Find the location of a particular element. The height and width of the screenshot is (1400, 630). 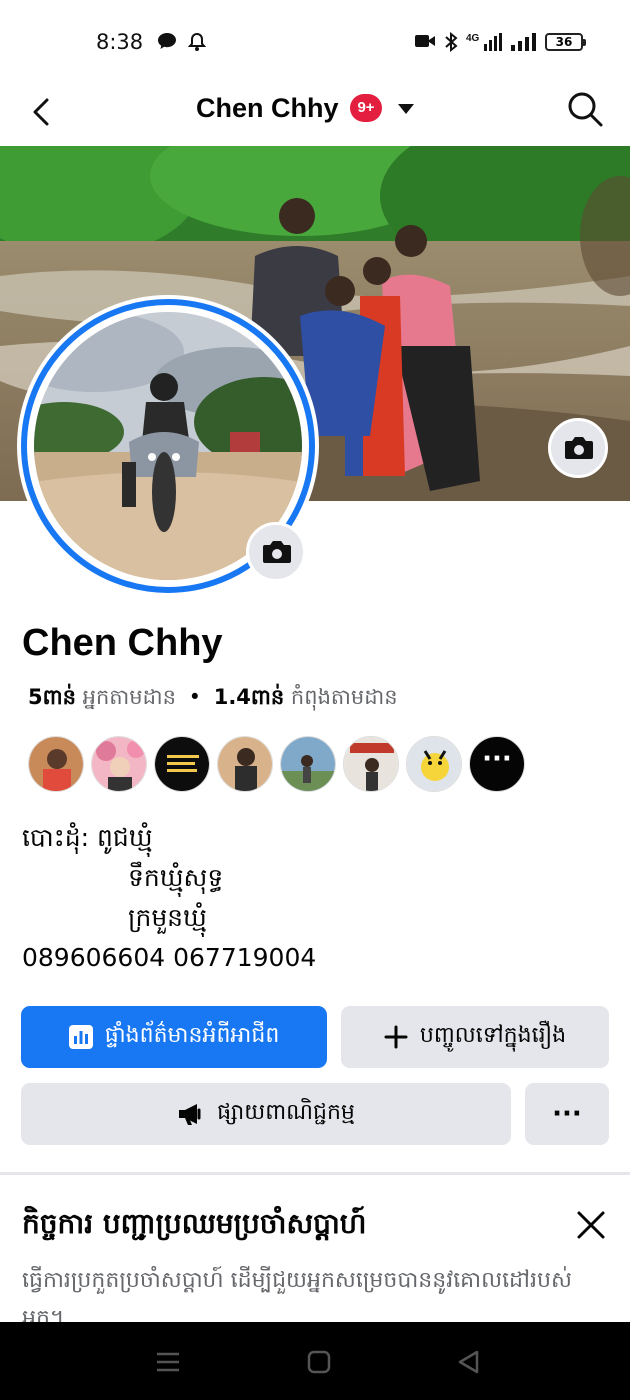

signal-bars-icon is located at coordinates (523, 42).